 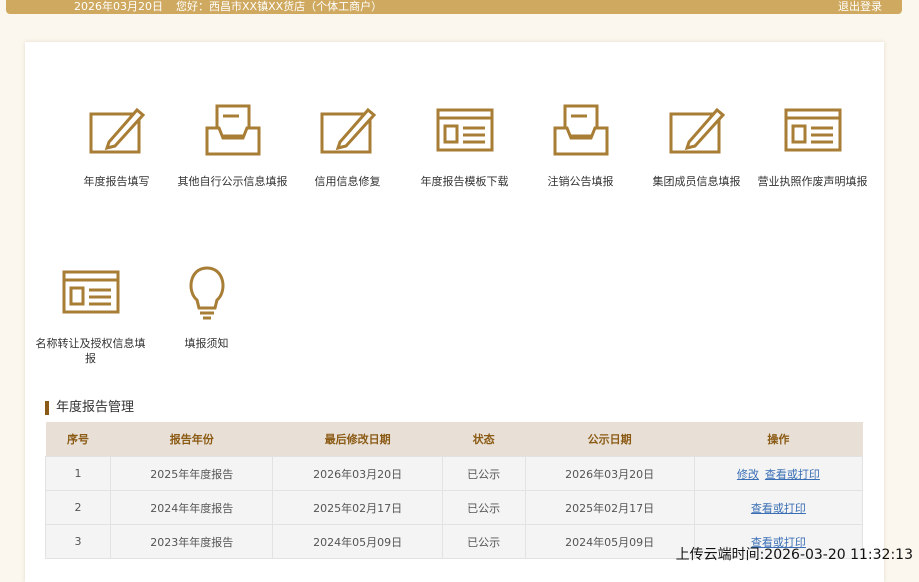 What do you see at coordinates (454, 7) in the screenshot?
I see `top-bar: 2026年03月20日 您好：西昌市XX镇XX货店（个体工商户） 退出登录` at bounding box center [454, 7].